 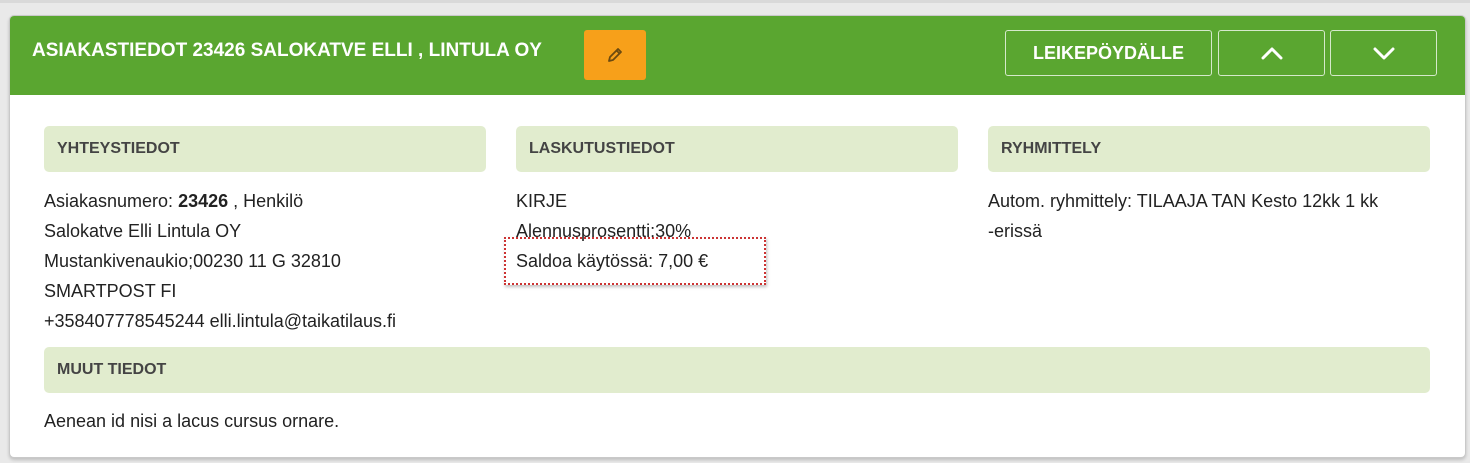 I want to click on customer-number-line: Asiakasnumero: 23426 , Henkilö, so click(x=173, y=201).